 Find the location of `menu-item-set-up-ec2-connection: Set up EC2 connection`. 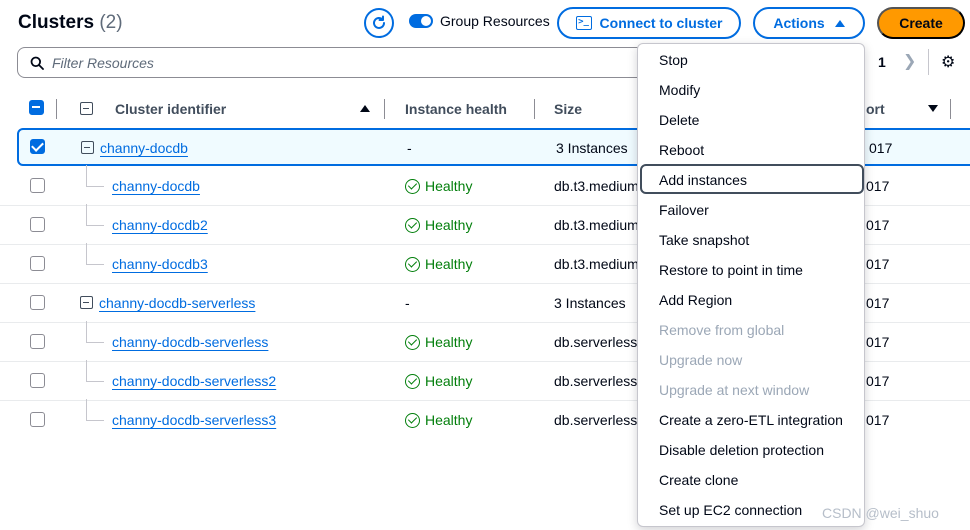

menu-item-set-up-ec2-connection: Set up EC2 connection is located at coordinates (730, 510).